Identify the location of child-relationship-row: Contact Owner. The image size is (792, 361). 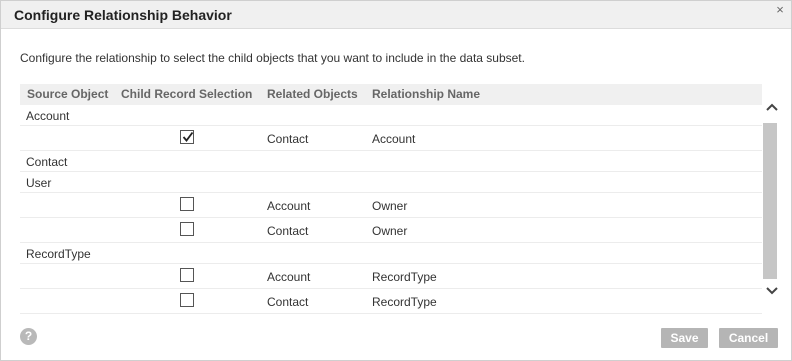
(391, 230).